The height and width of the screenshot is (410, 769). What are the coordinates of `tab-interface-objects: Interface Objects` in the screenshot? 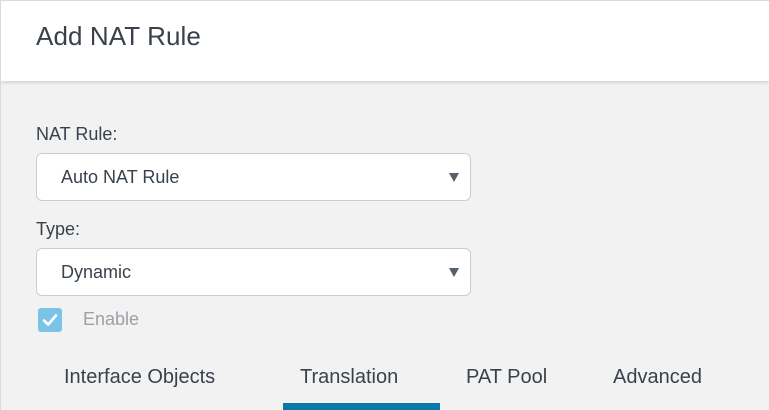 It's located at (139, 377).